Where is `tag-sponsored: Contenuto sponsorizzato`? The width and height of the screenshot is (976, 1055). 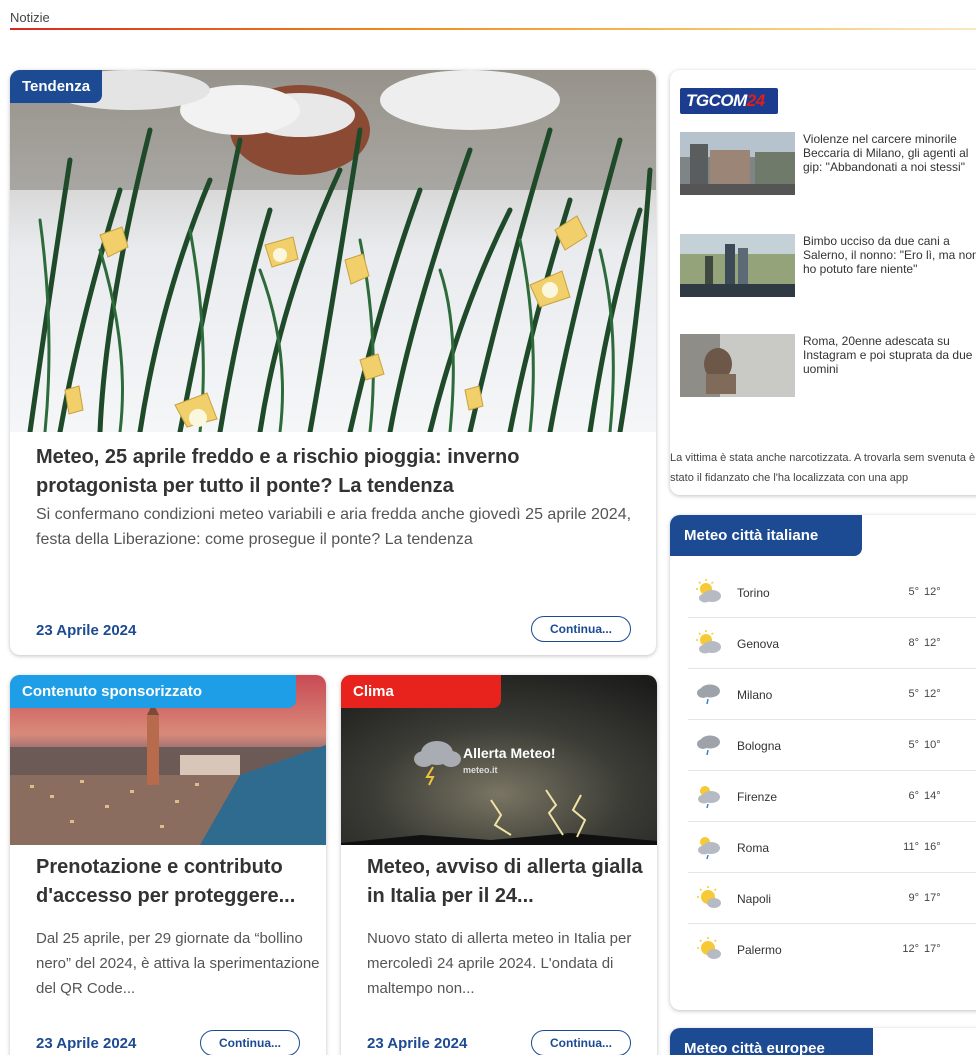
tag-sponsored: Contenuto sponsorizzato is located at coordinates (153, 691).